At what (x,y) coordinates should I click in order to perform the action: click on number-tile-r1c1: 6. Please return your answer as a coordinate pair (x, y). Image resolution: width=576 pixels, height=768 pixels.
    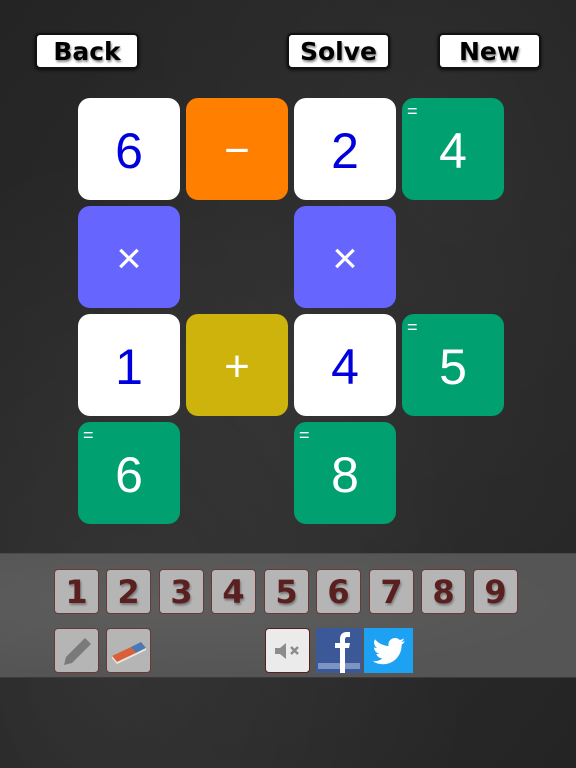
    Looking at the image, I should click on (129, 149).